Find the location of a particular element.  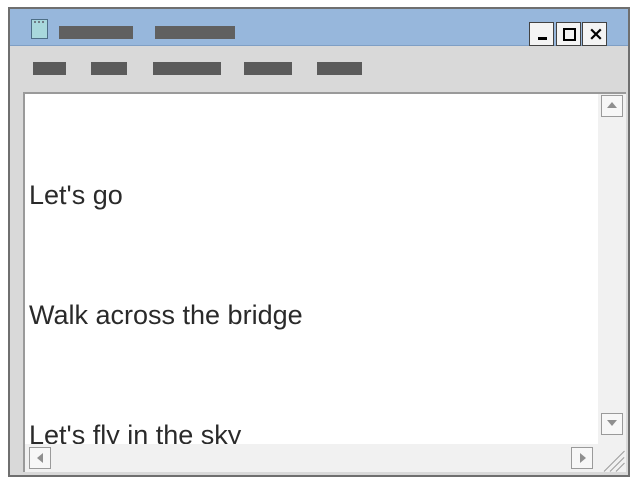

close-icon: × is located at coordinates (596, 34).